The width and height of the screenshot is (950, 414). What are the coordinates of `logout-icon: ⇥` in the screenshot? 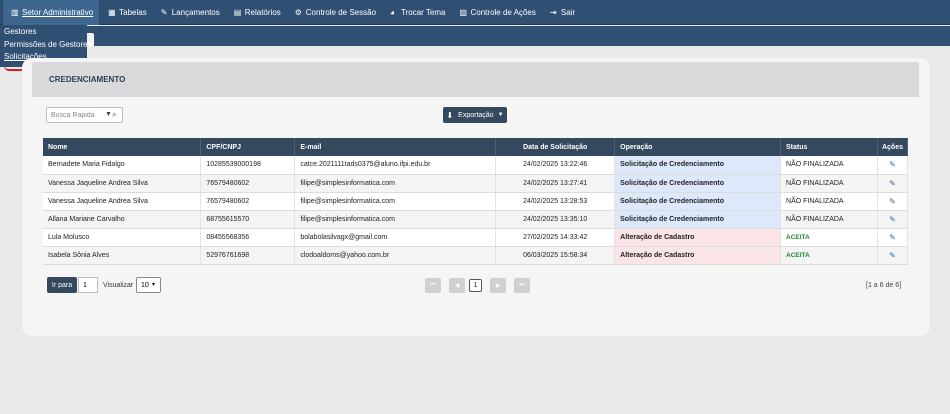 It's located at (553, 12).